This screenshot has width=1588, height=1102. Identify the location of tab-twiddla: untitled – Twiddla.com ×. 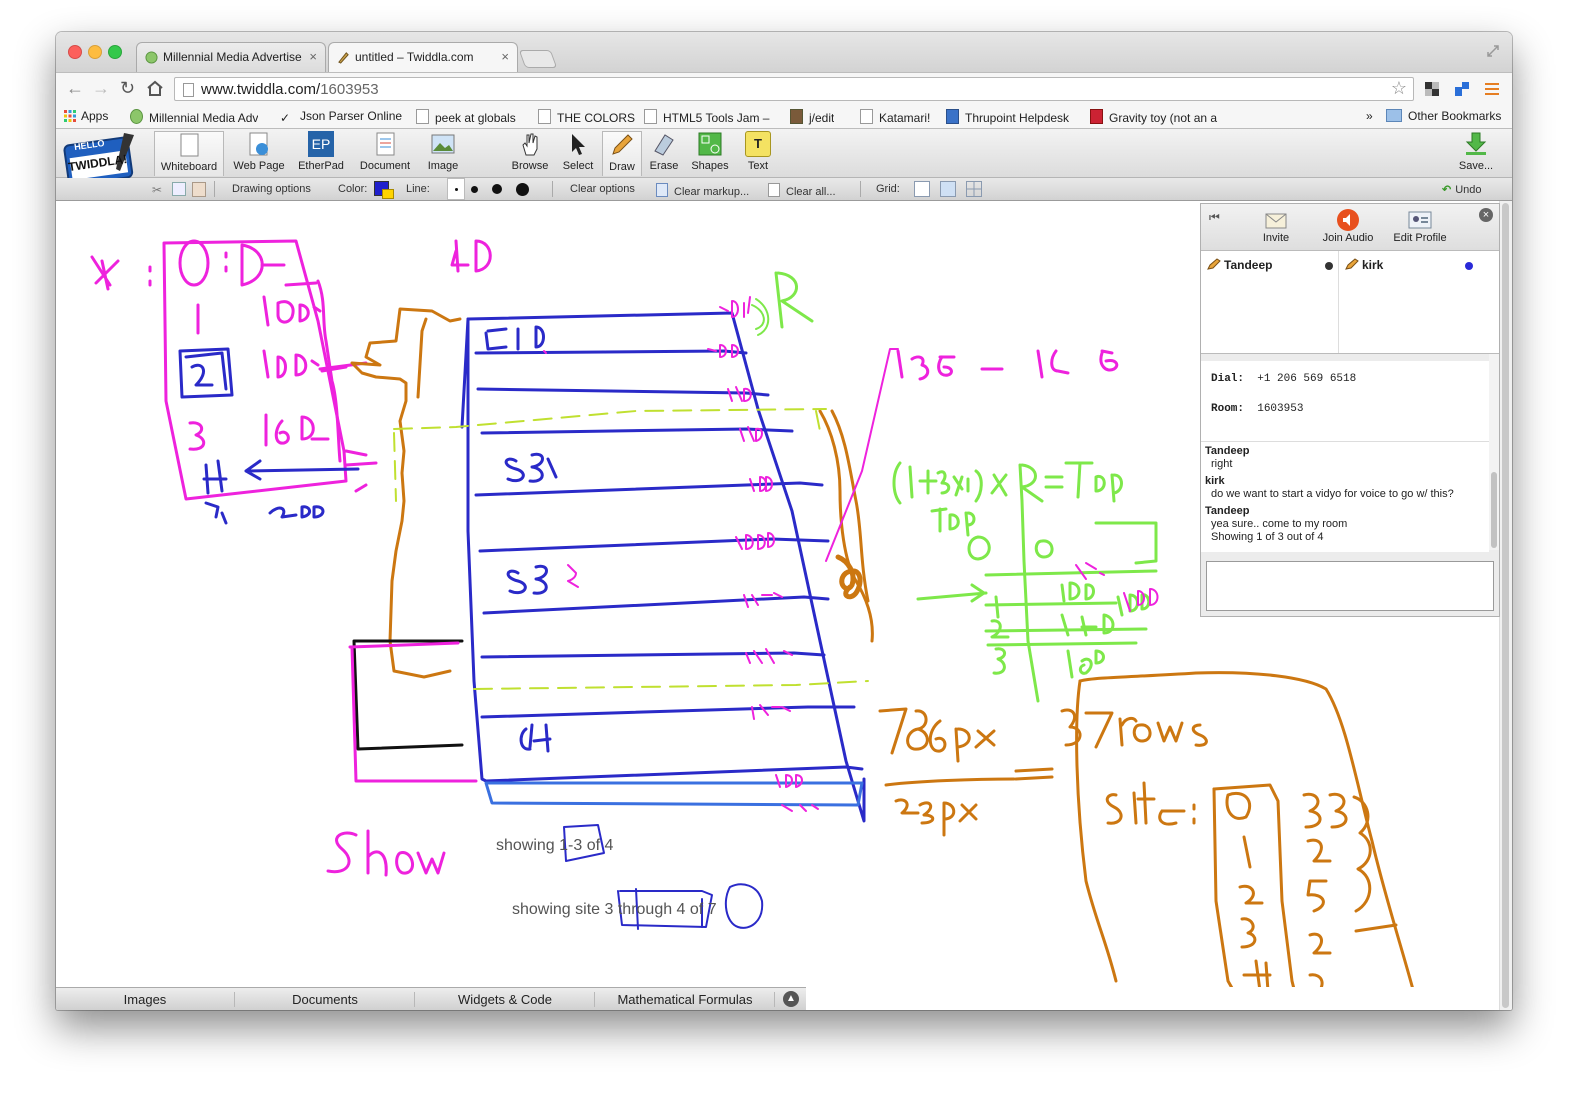
(423, 57).